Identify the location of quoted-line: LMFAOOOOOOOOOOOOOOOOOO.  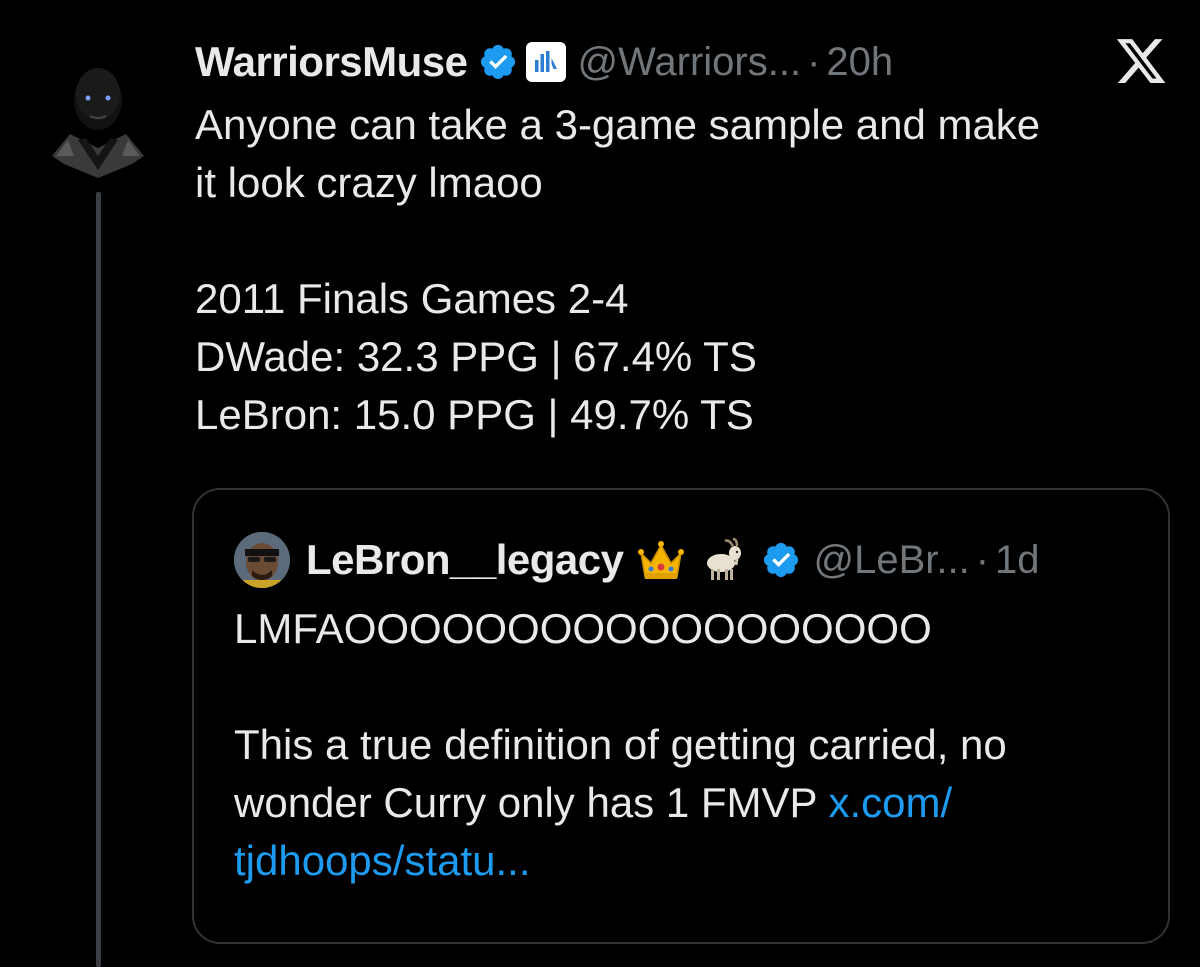
(583, 628).